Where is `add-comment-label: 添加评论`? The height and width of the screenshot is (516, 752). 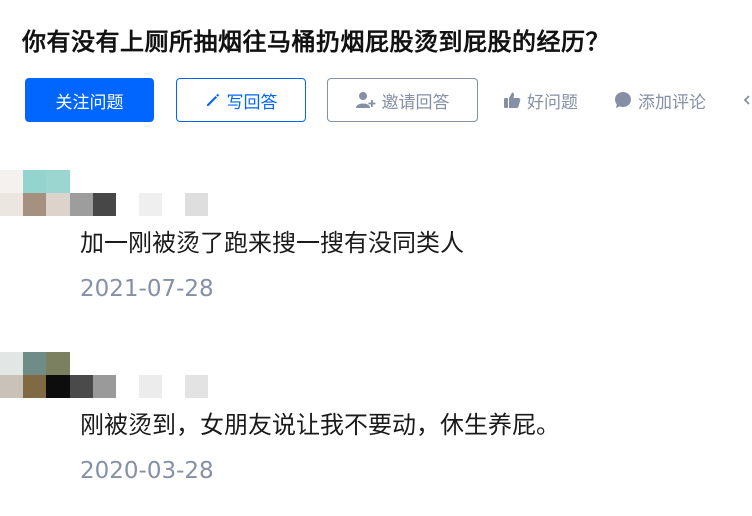
add-comment-label: 添加评论 is located at coordinates (672, 102).